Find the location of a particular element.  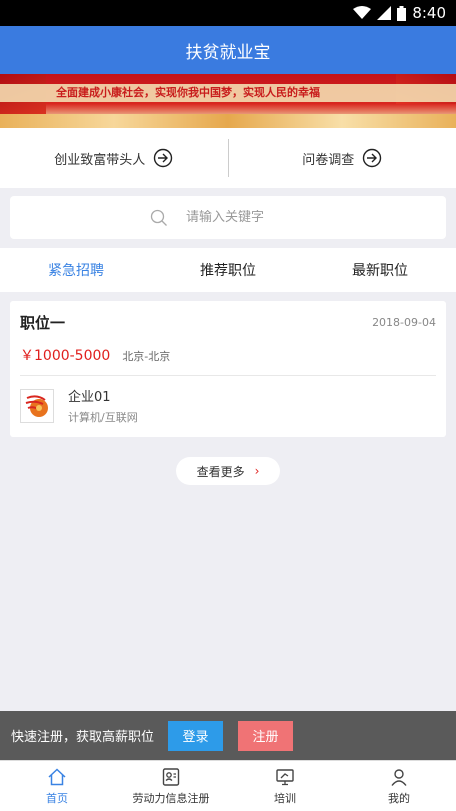

quick-link-entrepreneur: 创业致富带头人 is located at coordinates (114, 158).